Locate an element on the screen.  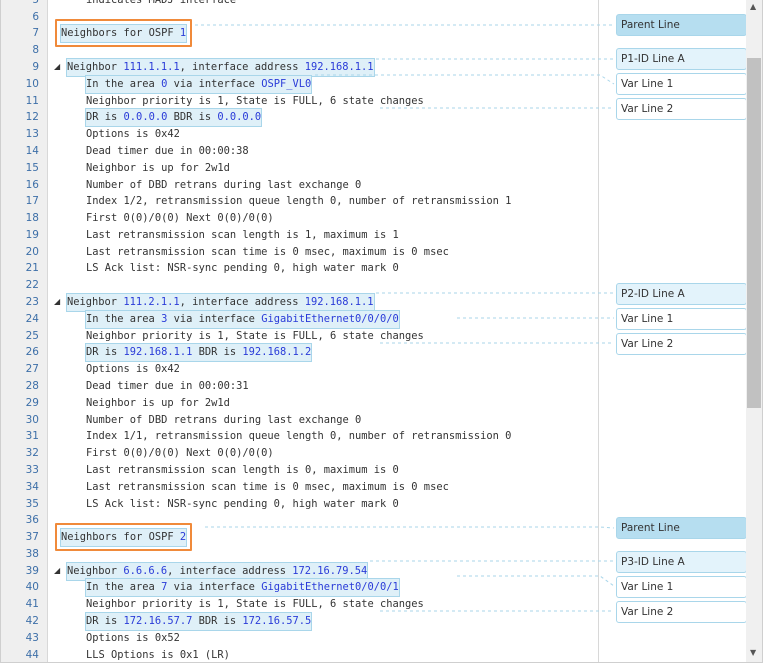
line-number: 30 is located at coordinates (32, 419).